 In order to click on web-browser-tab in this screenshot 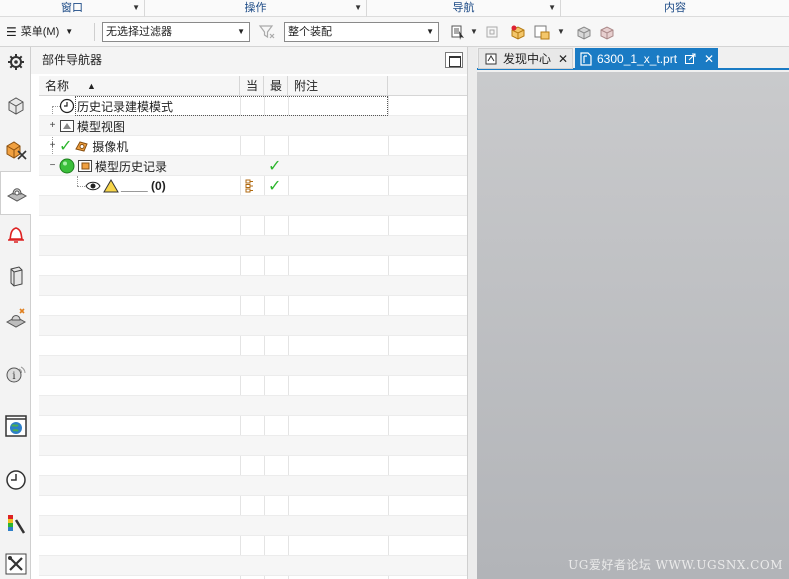, I will do `click(16, 426)`.